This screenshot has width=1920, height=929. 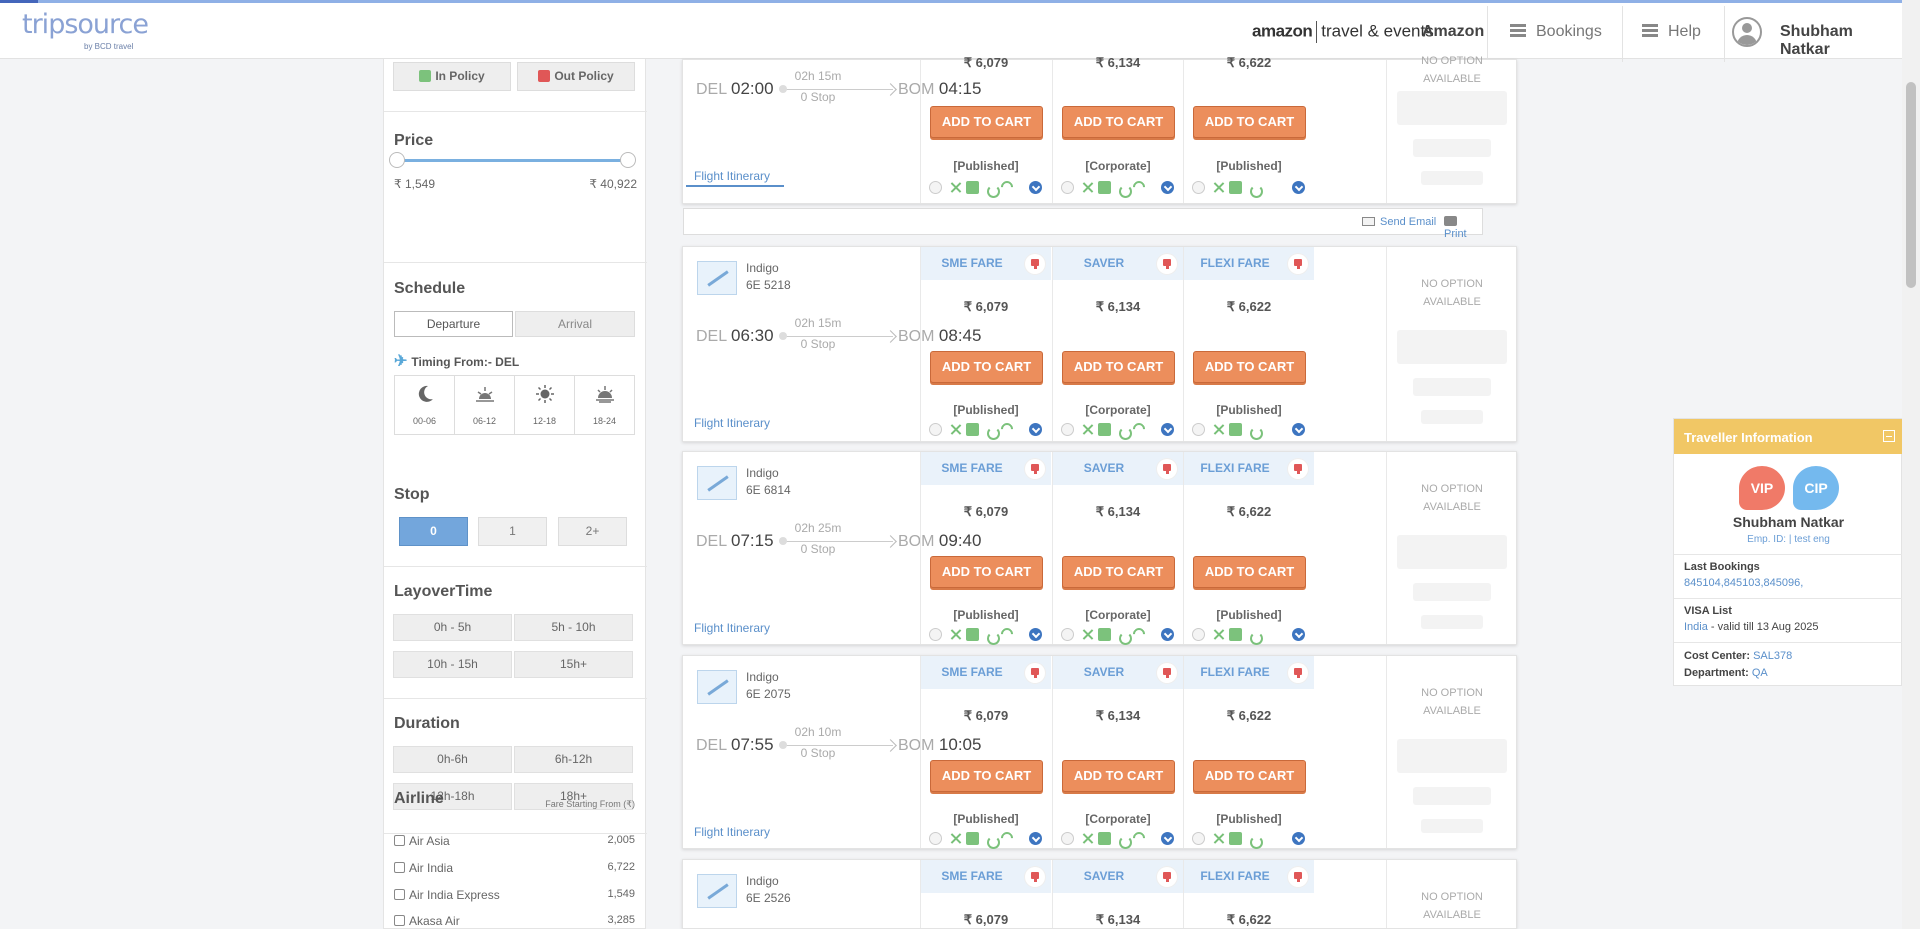 What do you see at coordinates (514, 897) in the screenshot?
I see `airline-filter-item: Air India Express 1,549` at bounding box center [514, 897].